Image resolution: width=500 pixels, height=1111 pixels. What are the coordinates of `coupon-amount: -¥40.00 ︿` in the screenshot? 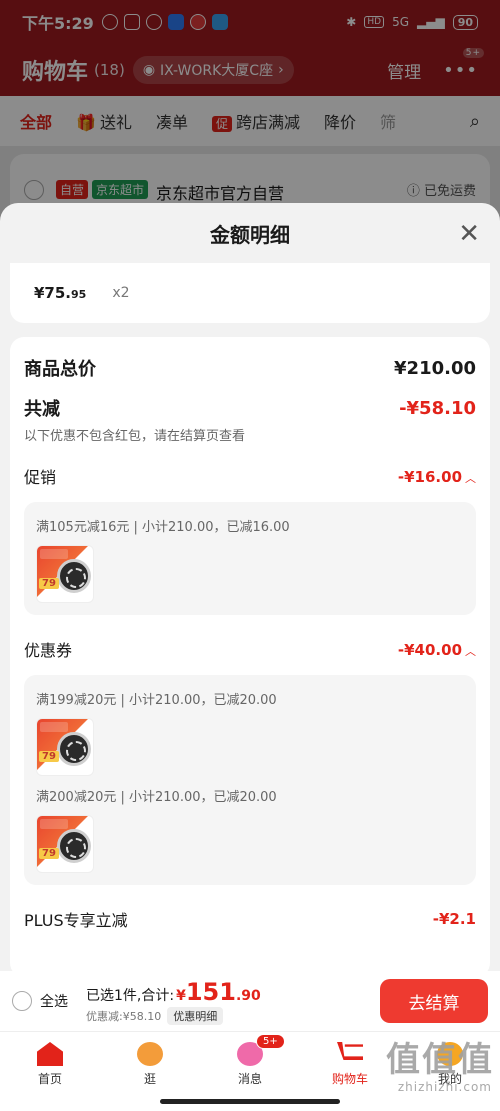 It's located at (437, 649).